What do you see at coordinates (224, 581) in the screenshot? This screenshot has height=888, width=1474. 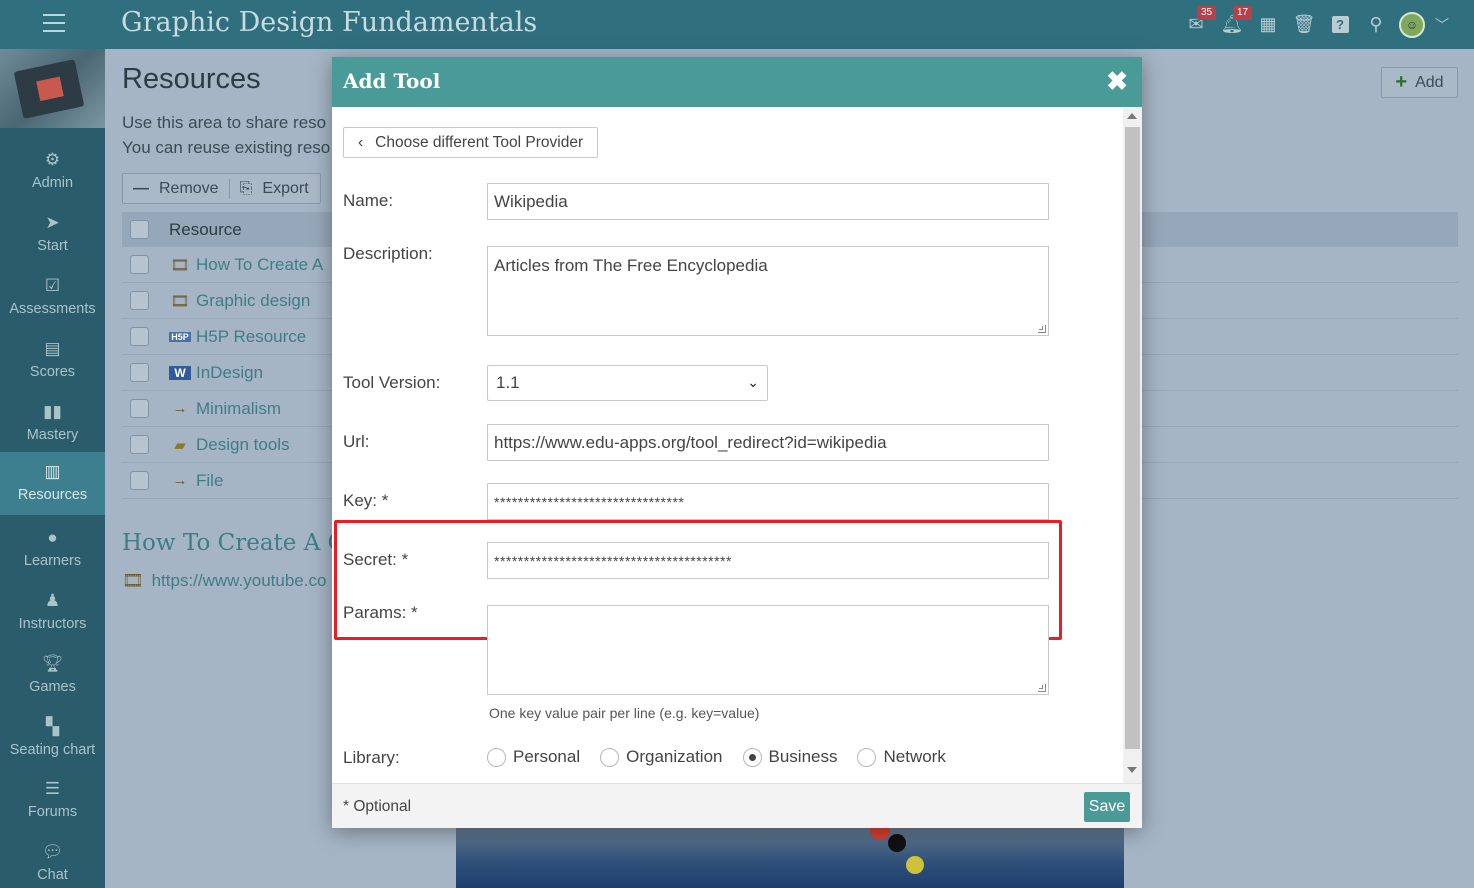 I see `resource-preview-link: 🎞︎ https://www.youtube.co` at bounding box center [224, 581].